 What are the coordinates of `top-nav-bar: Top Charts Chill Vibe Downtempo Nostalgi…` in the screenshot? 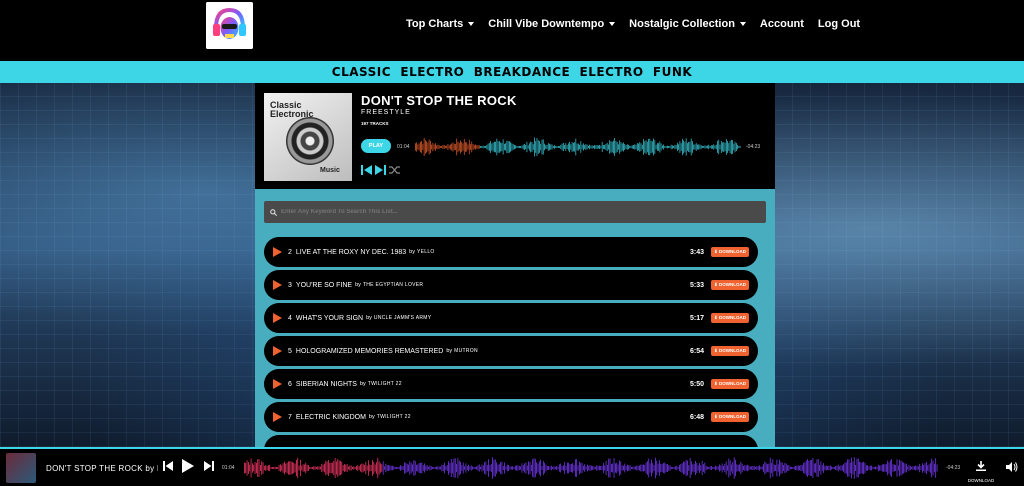 It's located at (512, 30).